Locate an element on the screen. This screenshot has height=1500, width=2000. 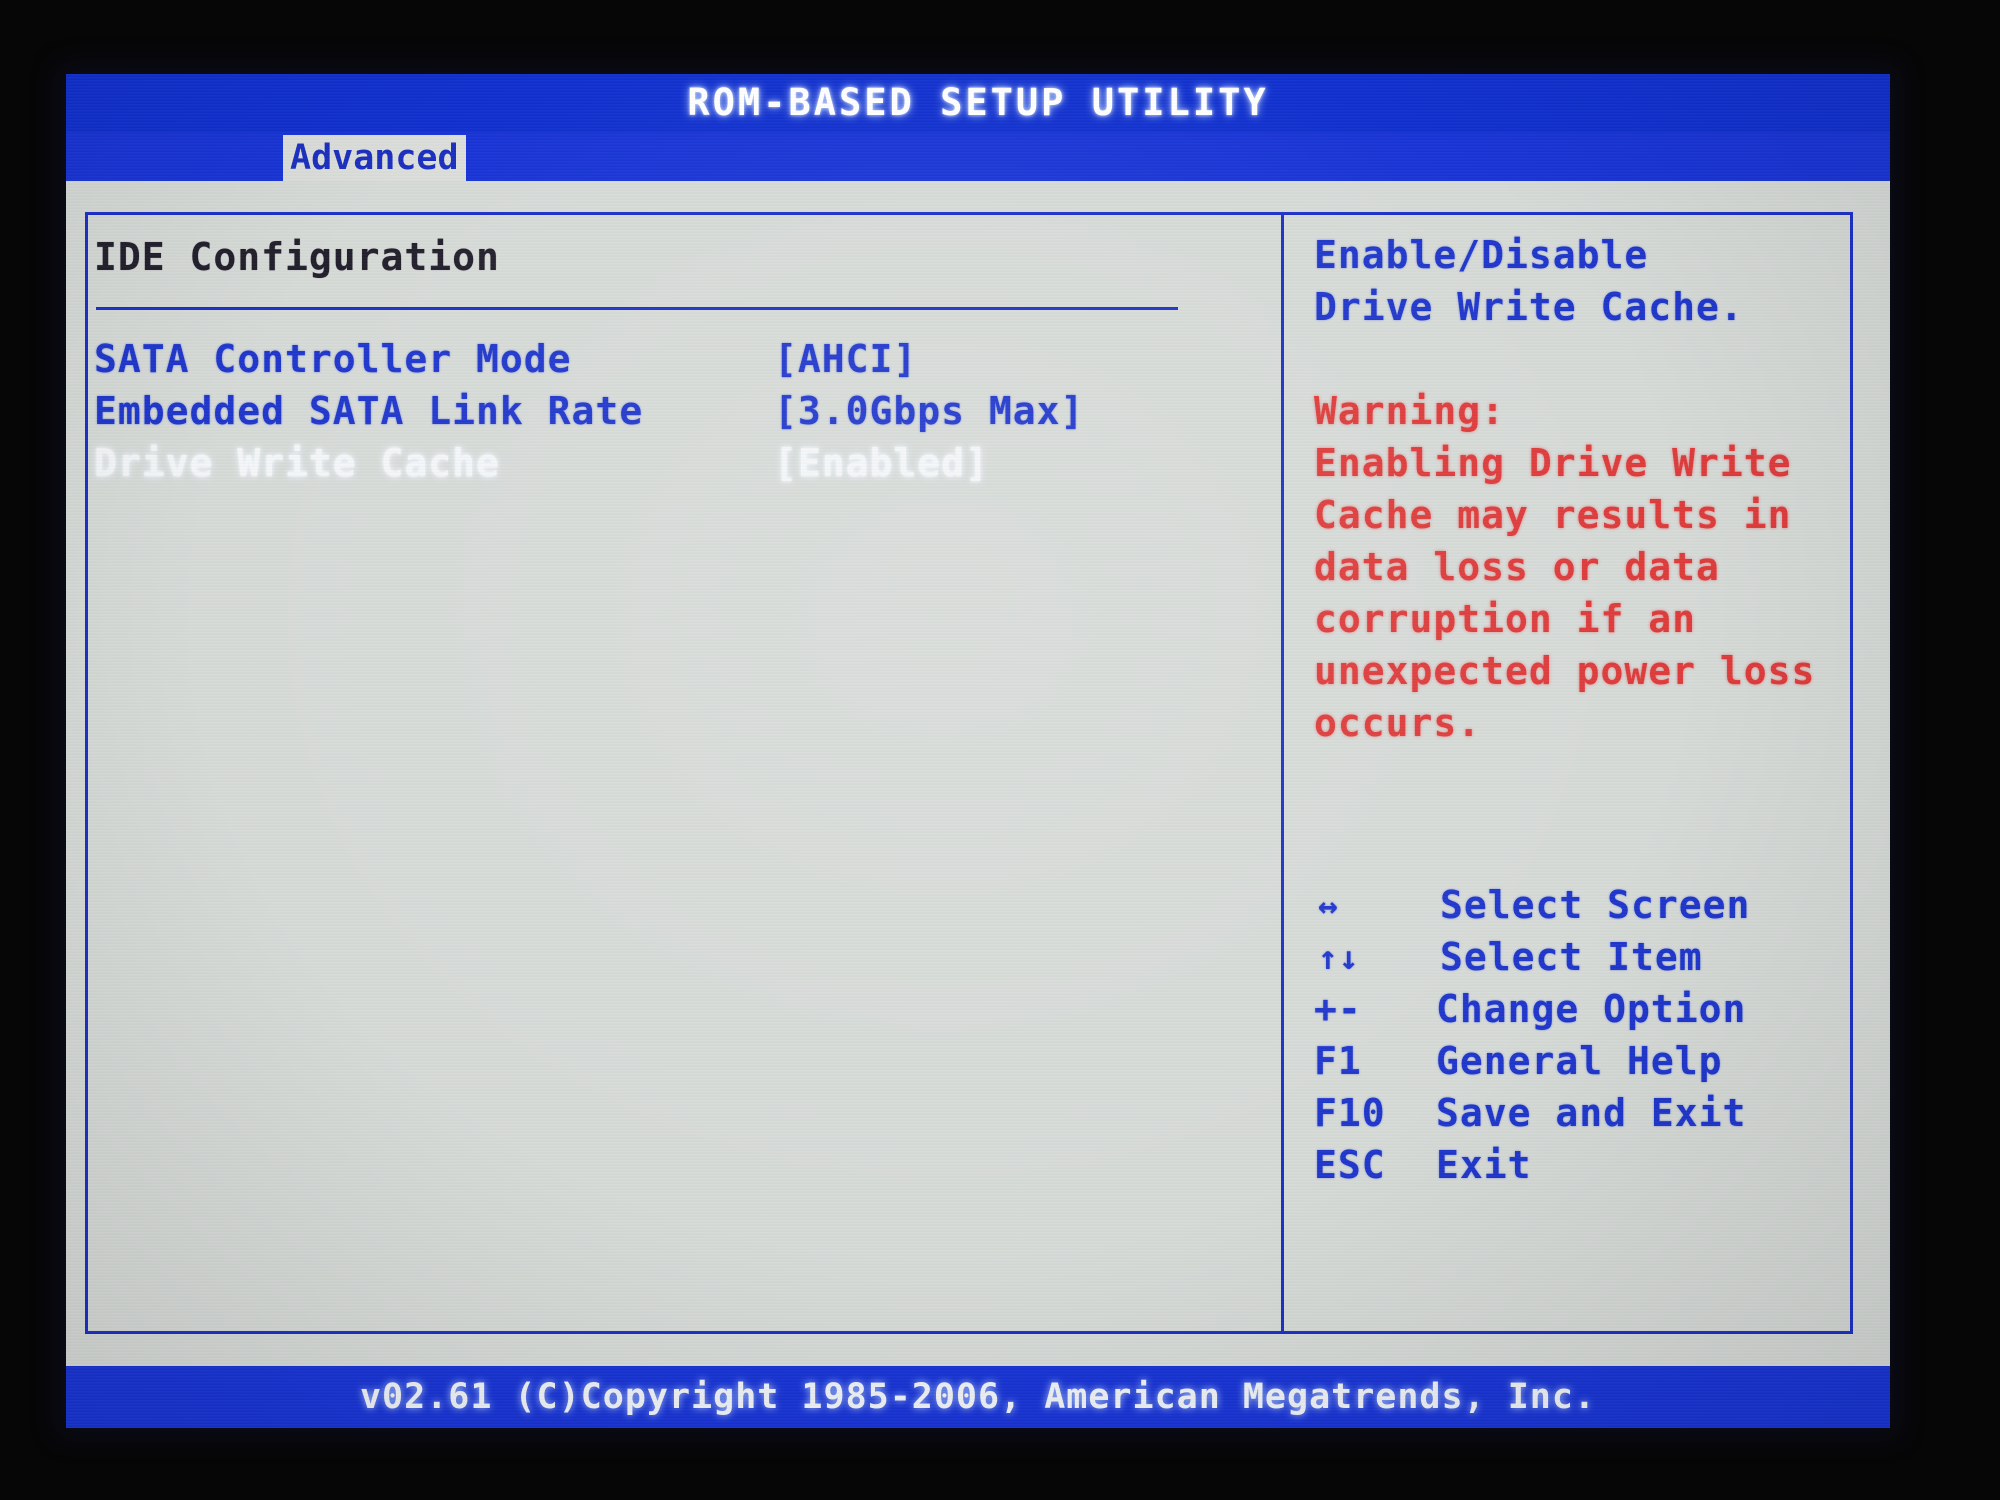
legend-row-save-and-exit: F10 Save and Exit is located at coordinates (1569, 1113).